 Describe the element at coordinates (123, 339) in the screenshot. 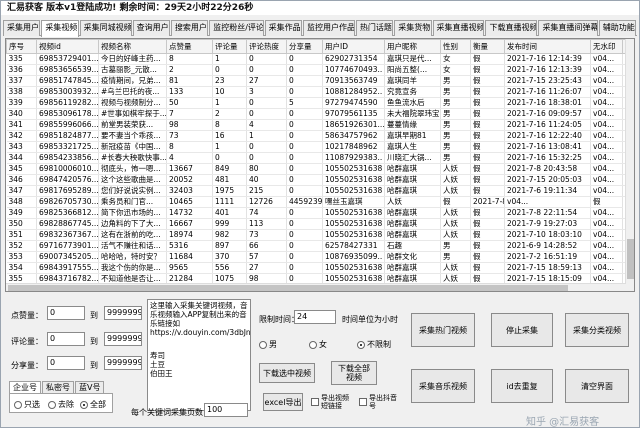

I see `comment-max-input: 9999999` at that location.